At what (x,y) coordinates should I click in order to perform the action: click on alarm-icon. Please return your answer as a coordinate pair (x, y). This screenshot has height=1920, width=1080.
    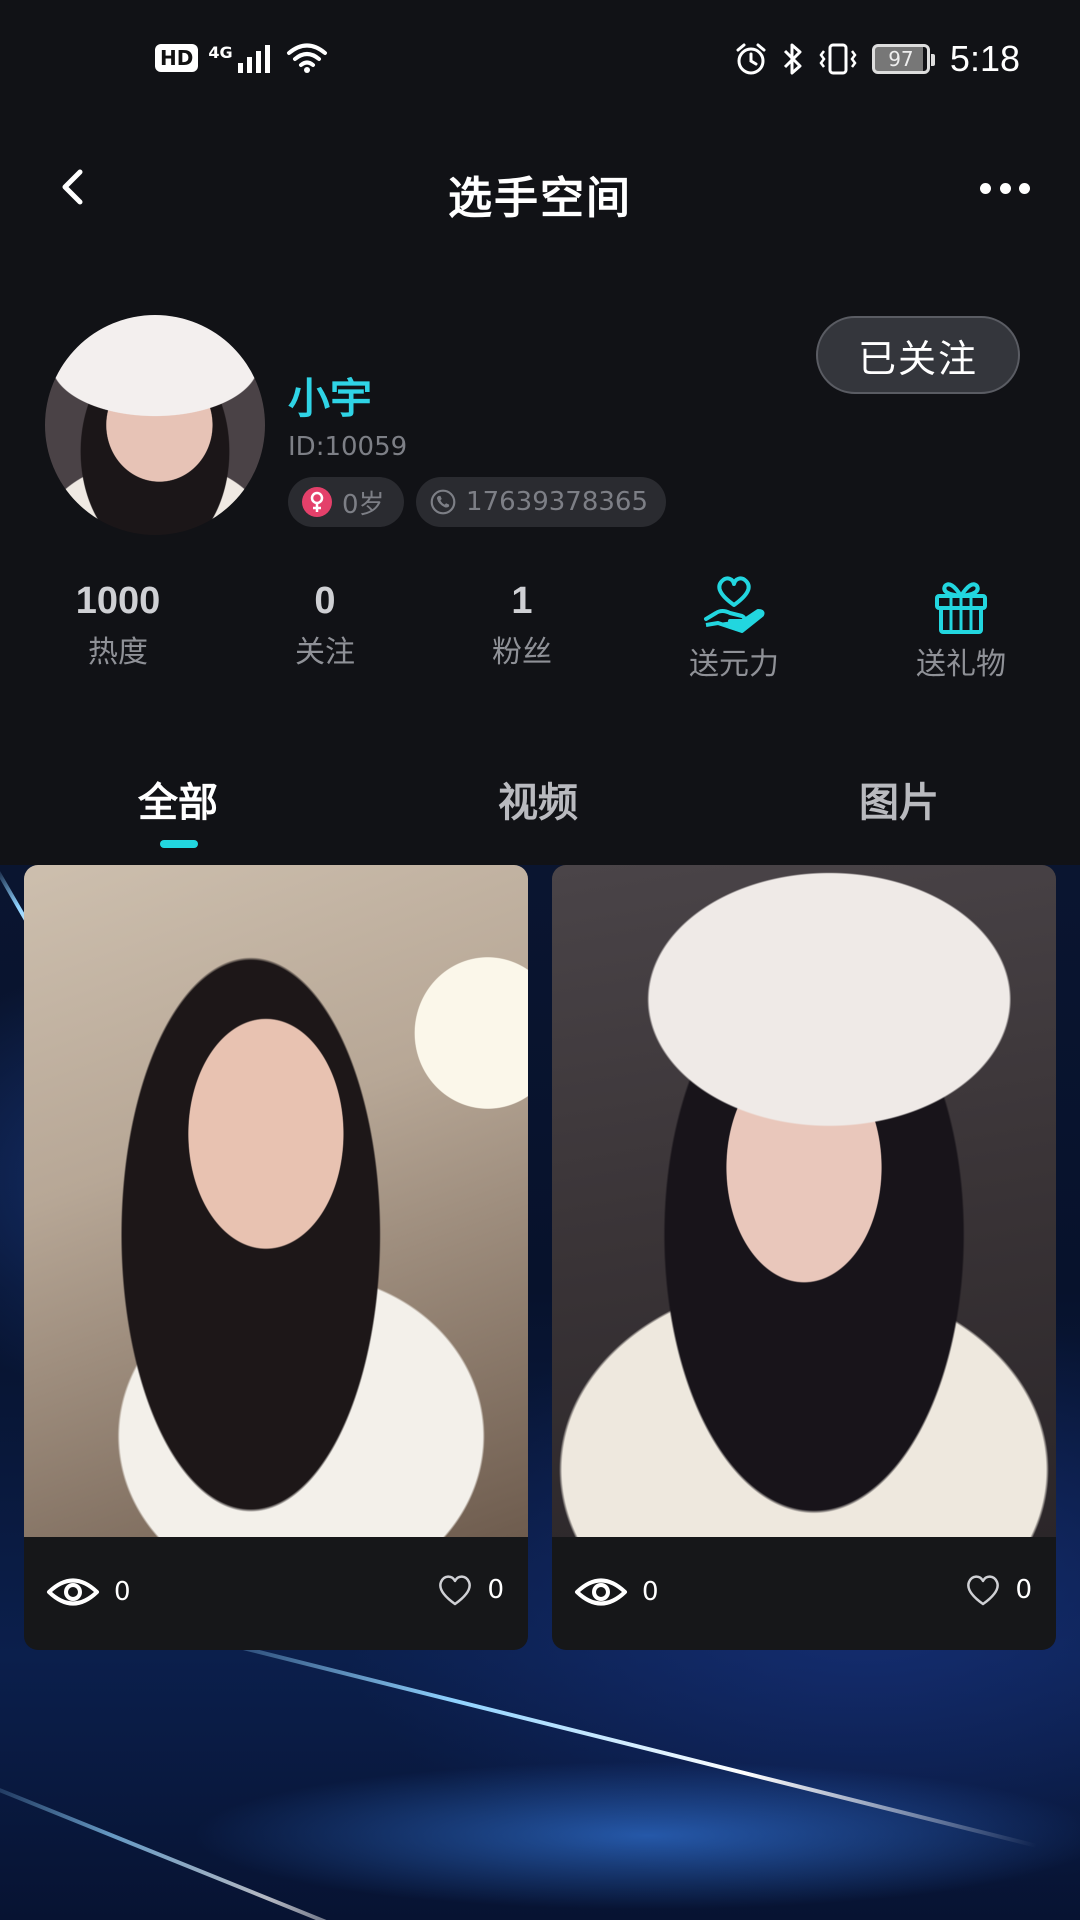
    Looking at the image, I should click on (751, 59).